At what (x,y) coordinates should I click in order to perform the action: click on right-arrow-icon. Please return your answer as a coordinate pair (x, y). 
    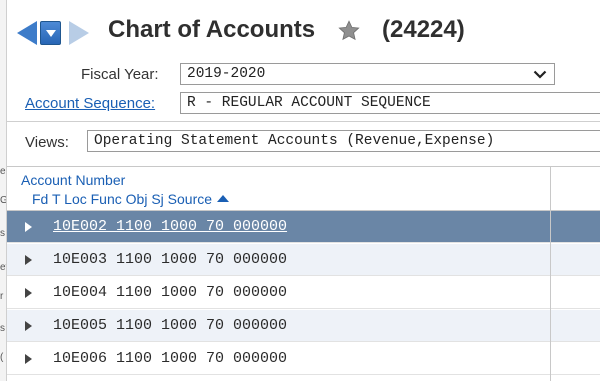
    Looking at the image, I should click on (79, 33).